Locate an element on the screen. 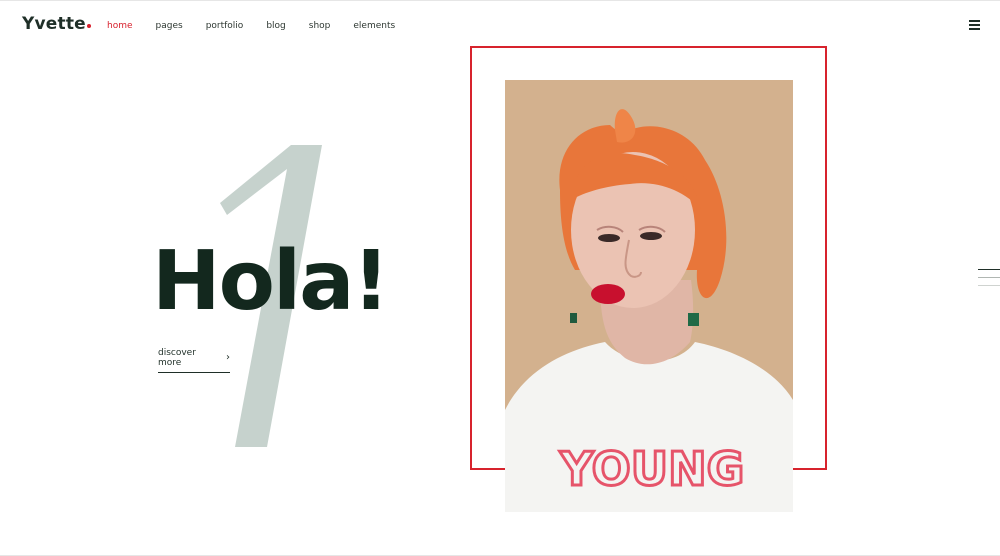  discover-more-link: discover more › is located at coordinates (194, 360).